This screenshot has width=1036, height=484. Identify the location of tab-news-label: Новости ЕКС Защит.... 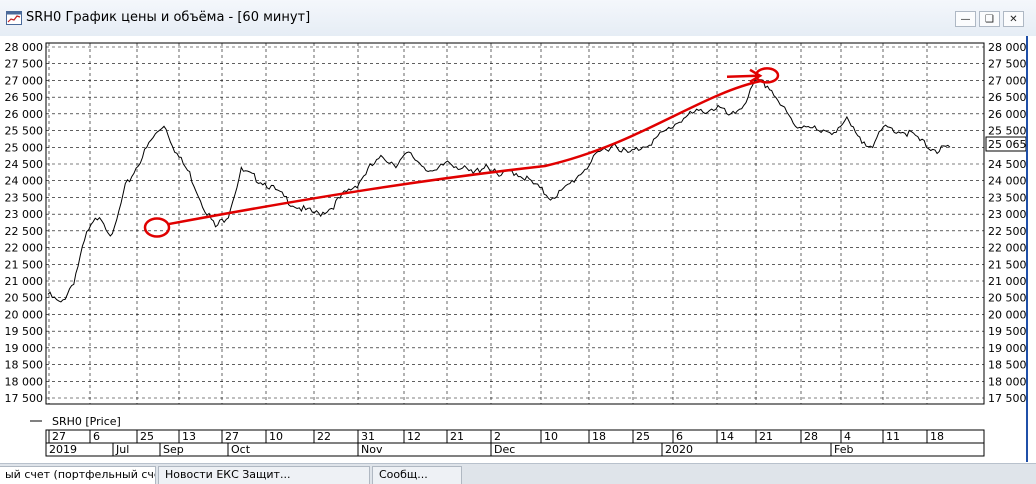
(228, 474).